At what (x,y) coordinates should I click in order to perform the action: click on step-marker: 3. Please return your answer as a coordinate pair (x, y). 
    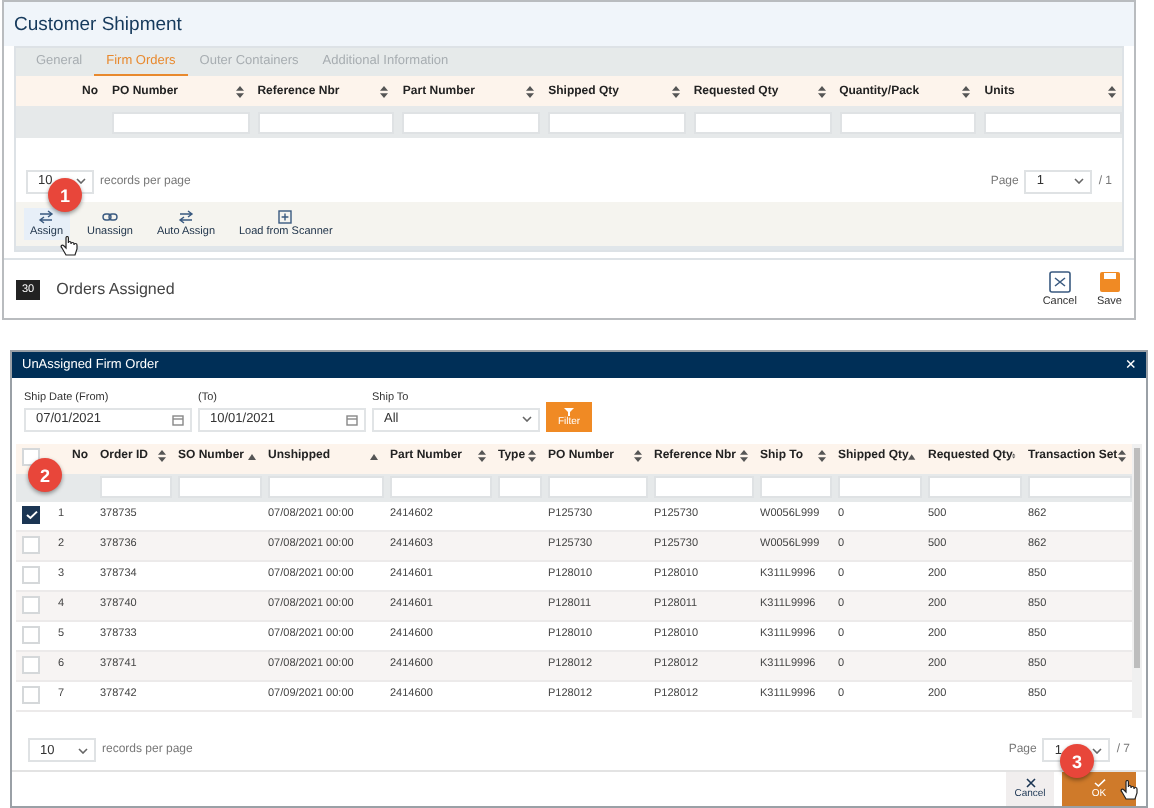
    Looking at the image, I should click on (1077, 761).